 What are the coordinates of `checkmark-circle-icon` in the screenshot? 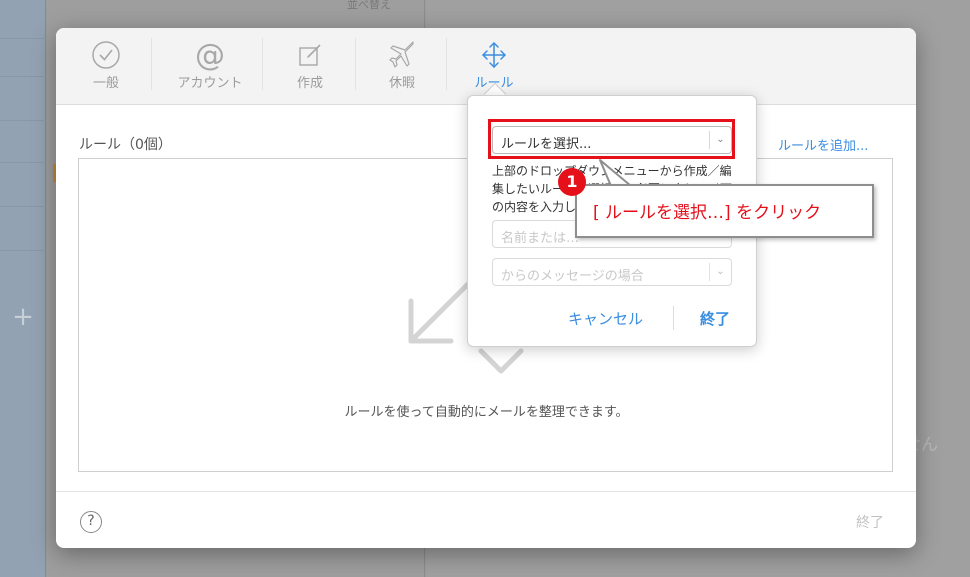 It's located at (106, 55).